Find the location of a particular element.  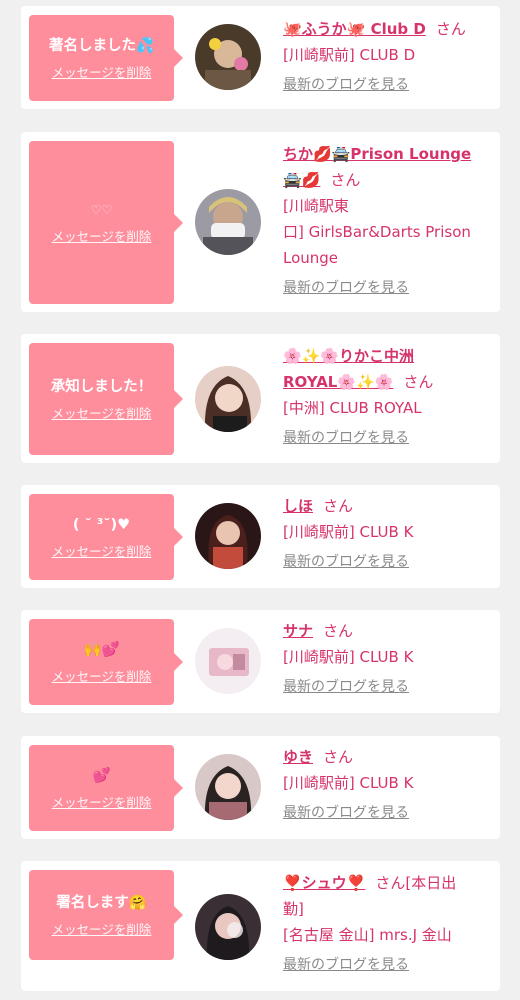

message-card: 💕 メッセージを削除 ゆき さん [川崎駅前] CLUB K 最新のブログを見る is located at coordinates (260, 787).